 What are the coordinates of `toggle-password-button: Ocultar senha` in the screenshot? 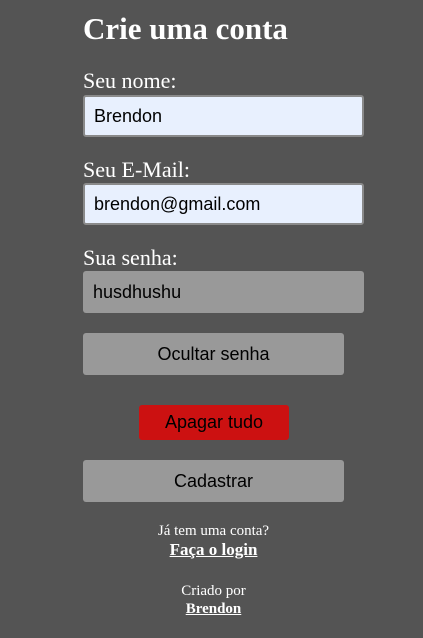 It's located at (213, 354).